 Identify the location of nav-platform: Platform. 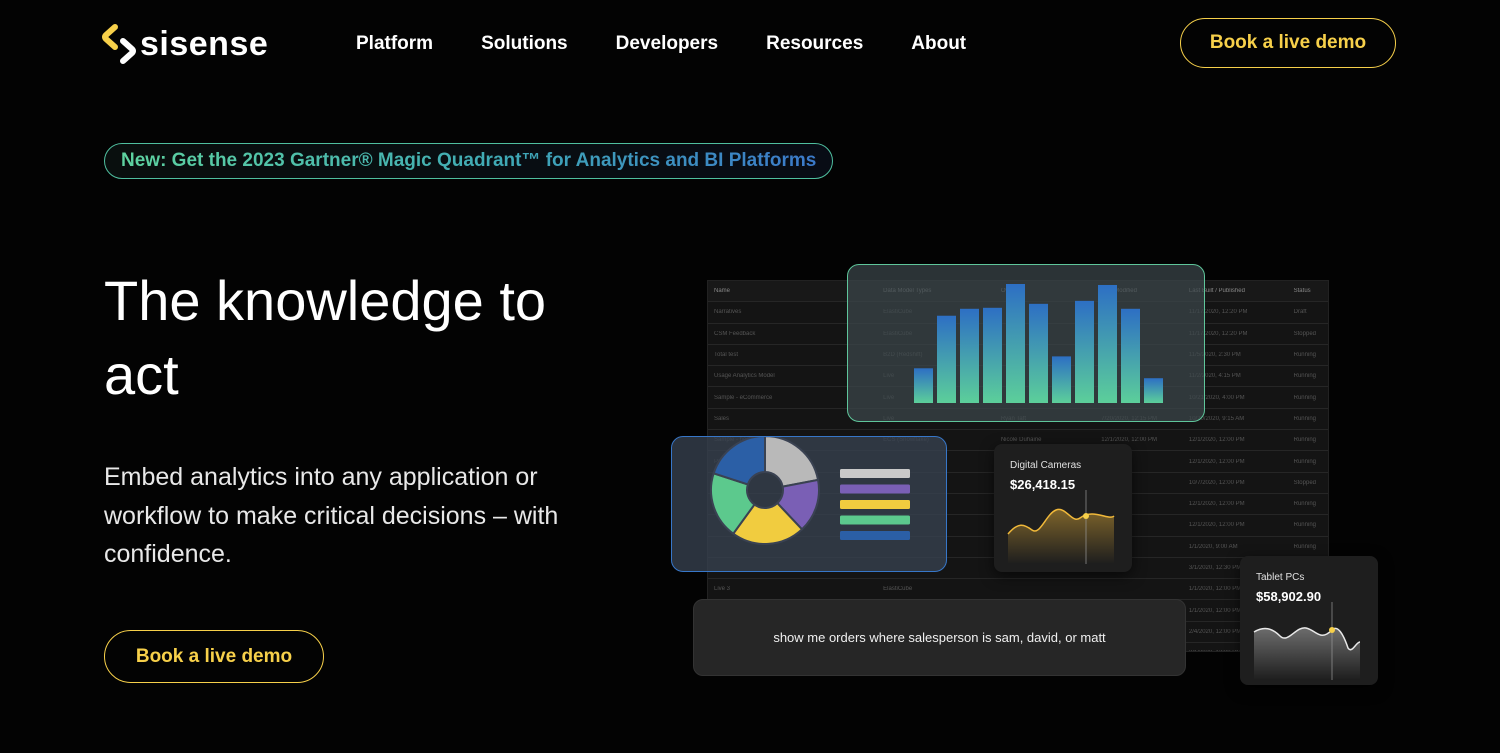
(394, 44).